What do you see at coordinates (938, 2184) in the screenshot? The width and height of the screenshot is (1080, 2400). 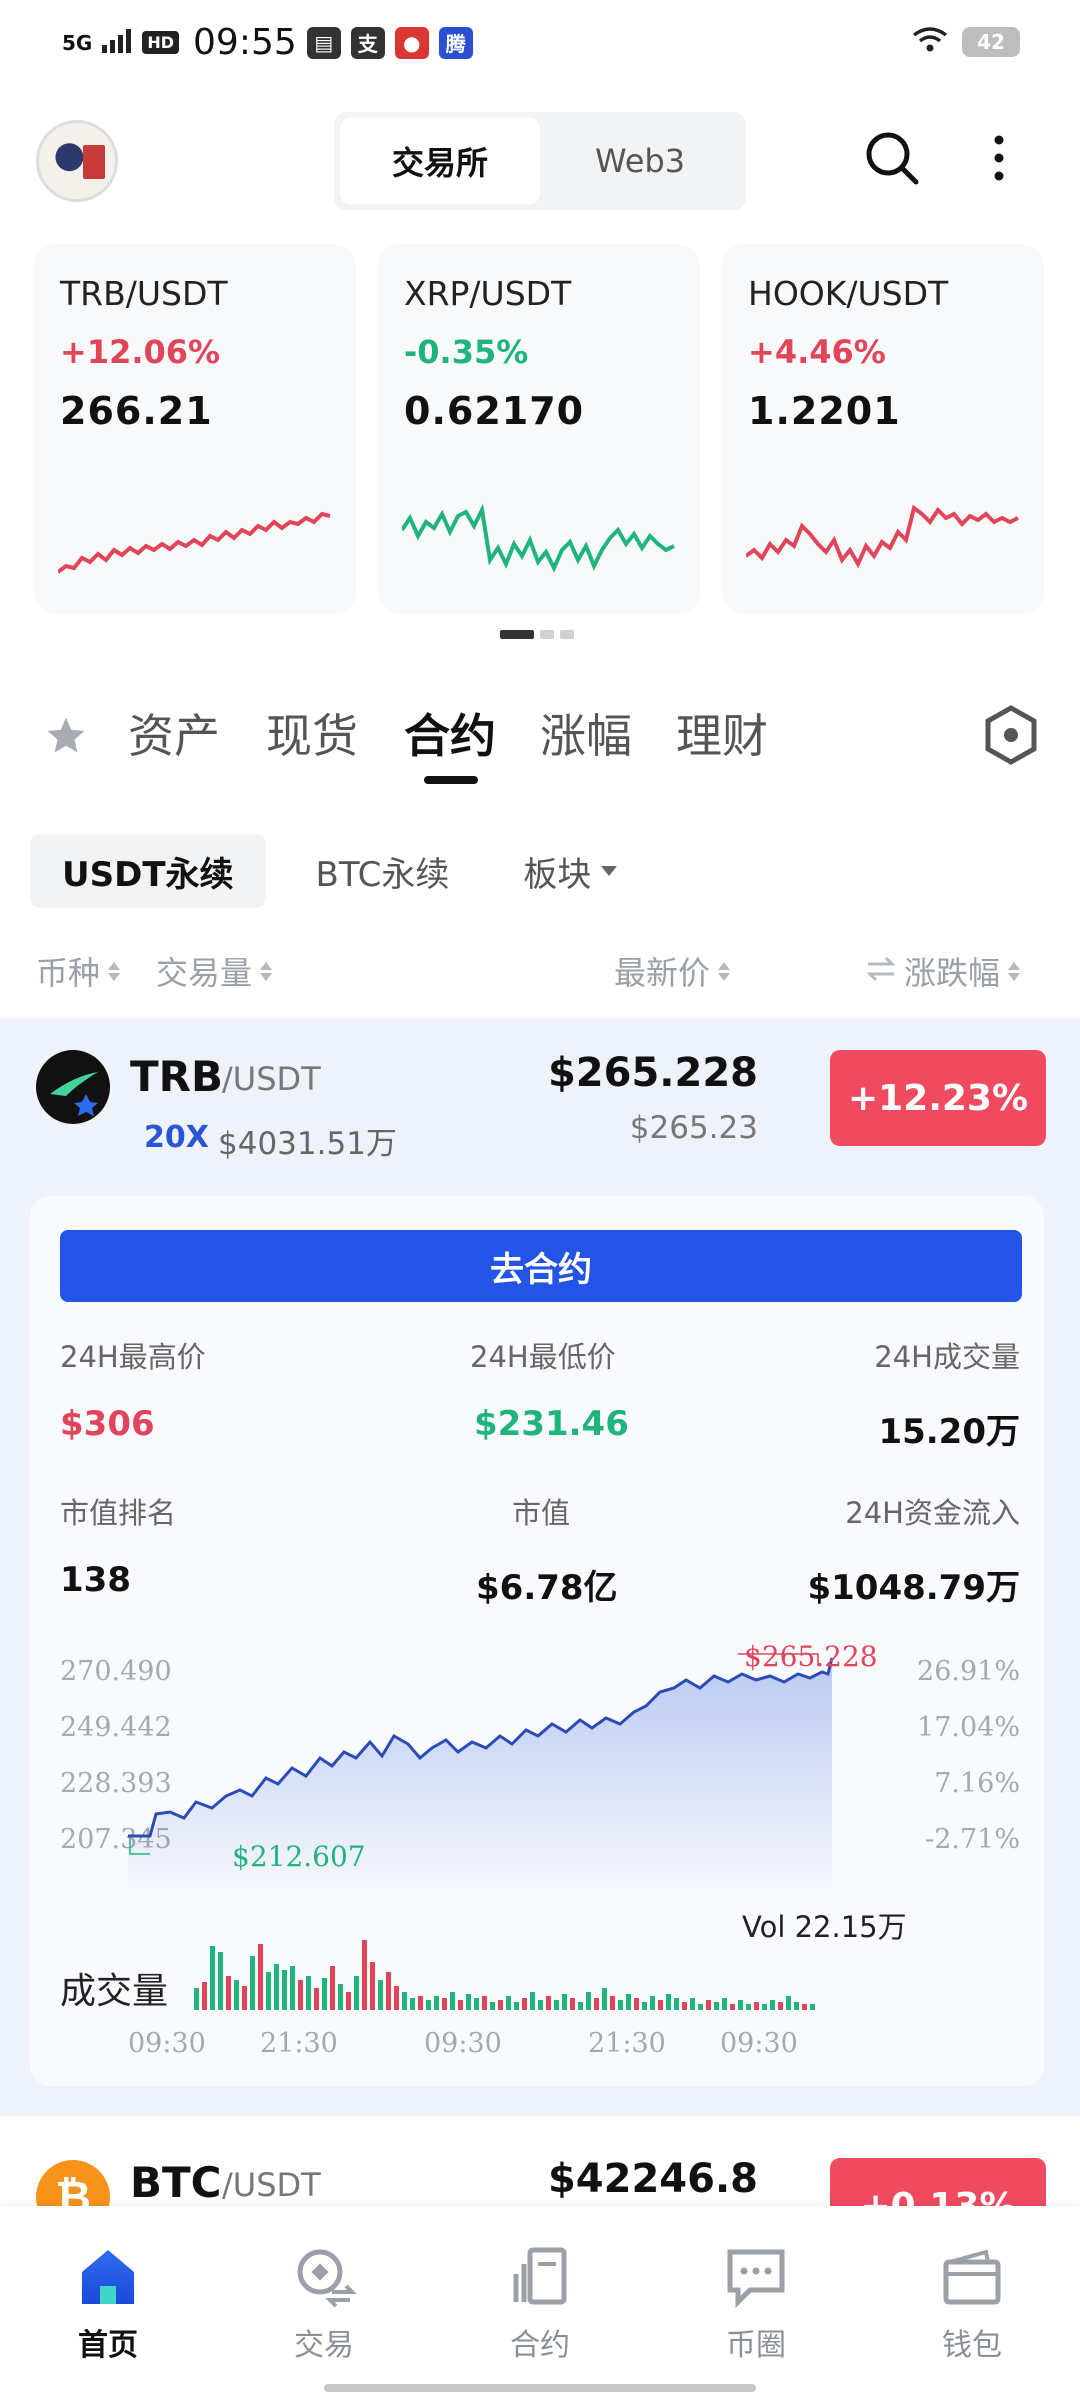 I see `change-badge: +0.13%` at bounding box center [938, 2184].